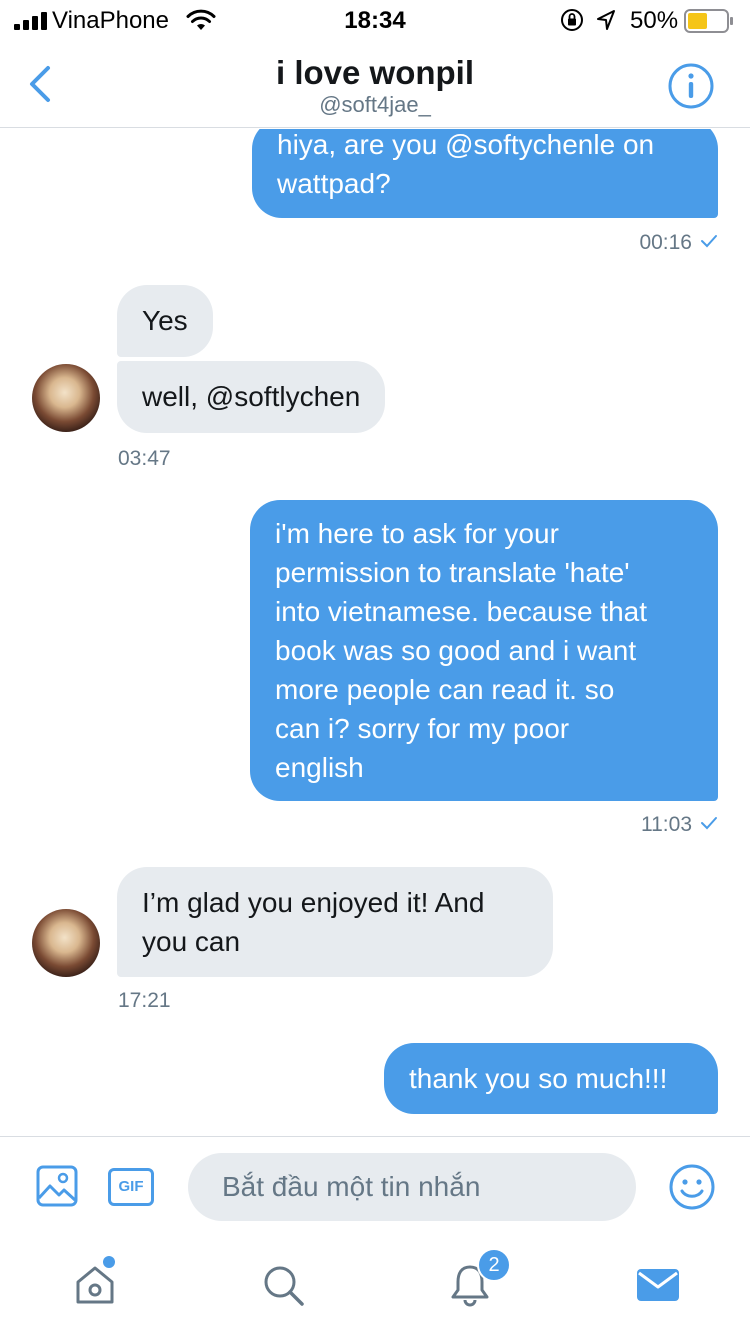  I want to click on timestamp-text: 03:47, so click(144, 458).